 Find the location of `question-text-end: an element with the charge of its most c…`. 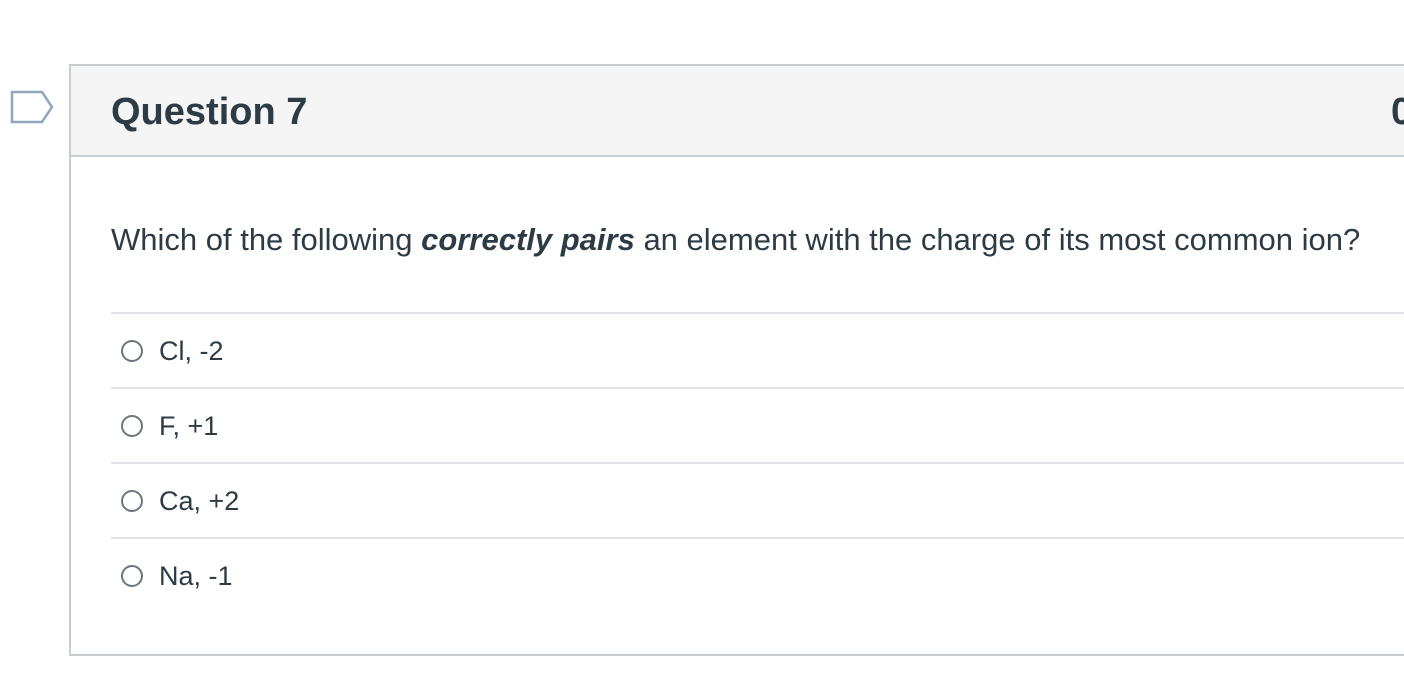

question-text-end: an element with the charge of its most c… is located at coordinates (997, 239).